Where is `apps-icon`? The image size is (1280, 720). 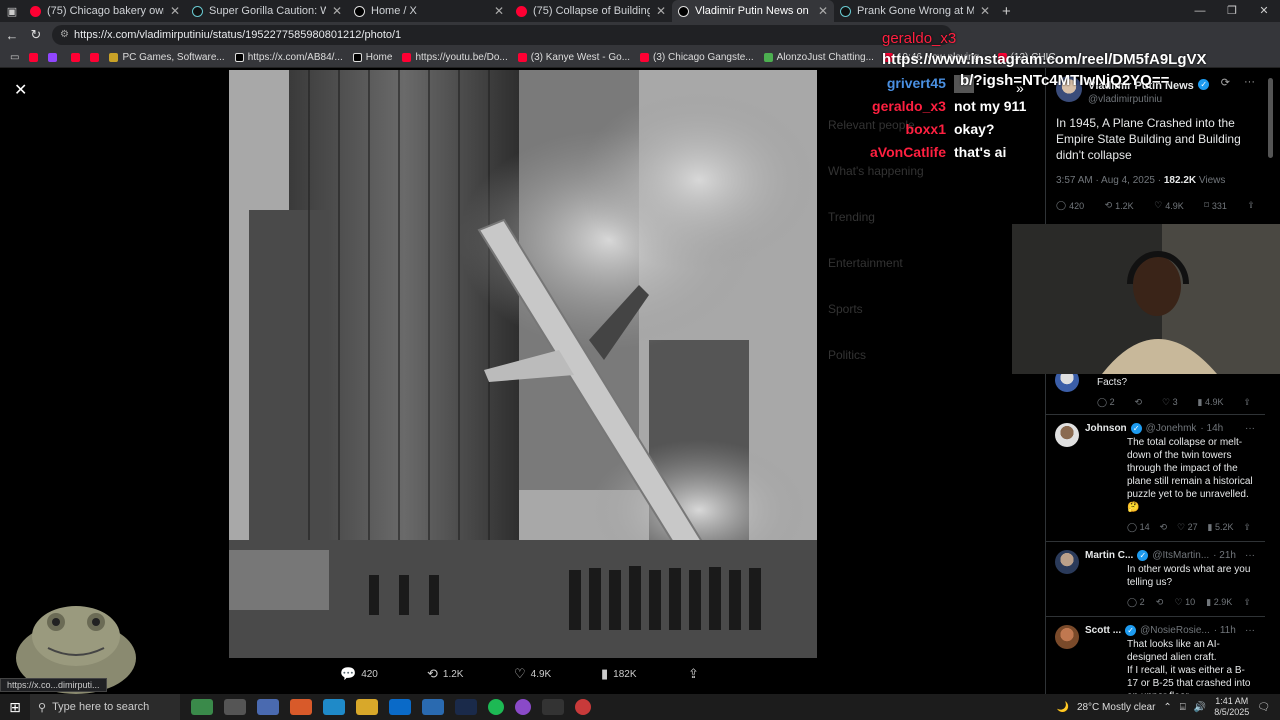
apps-icon is located at coordinates (268, 707).